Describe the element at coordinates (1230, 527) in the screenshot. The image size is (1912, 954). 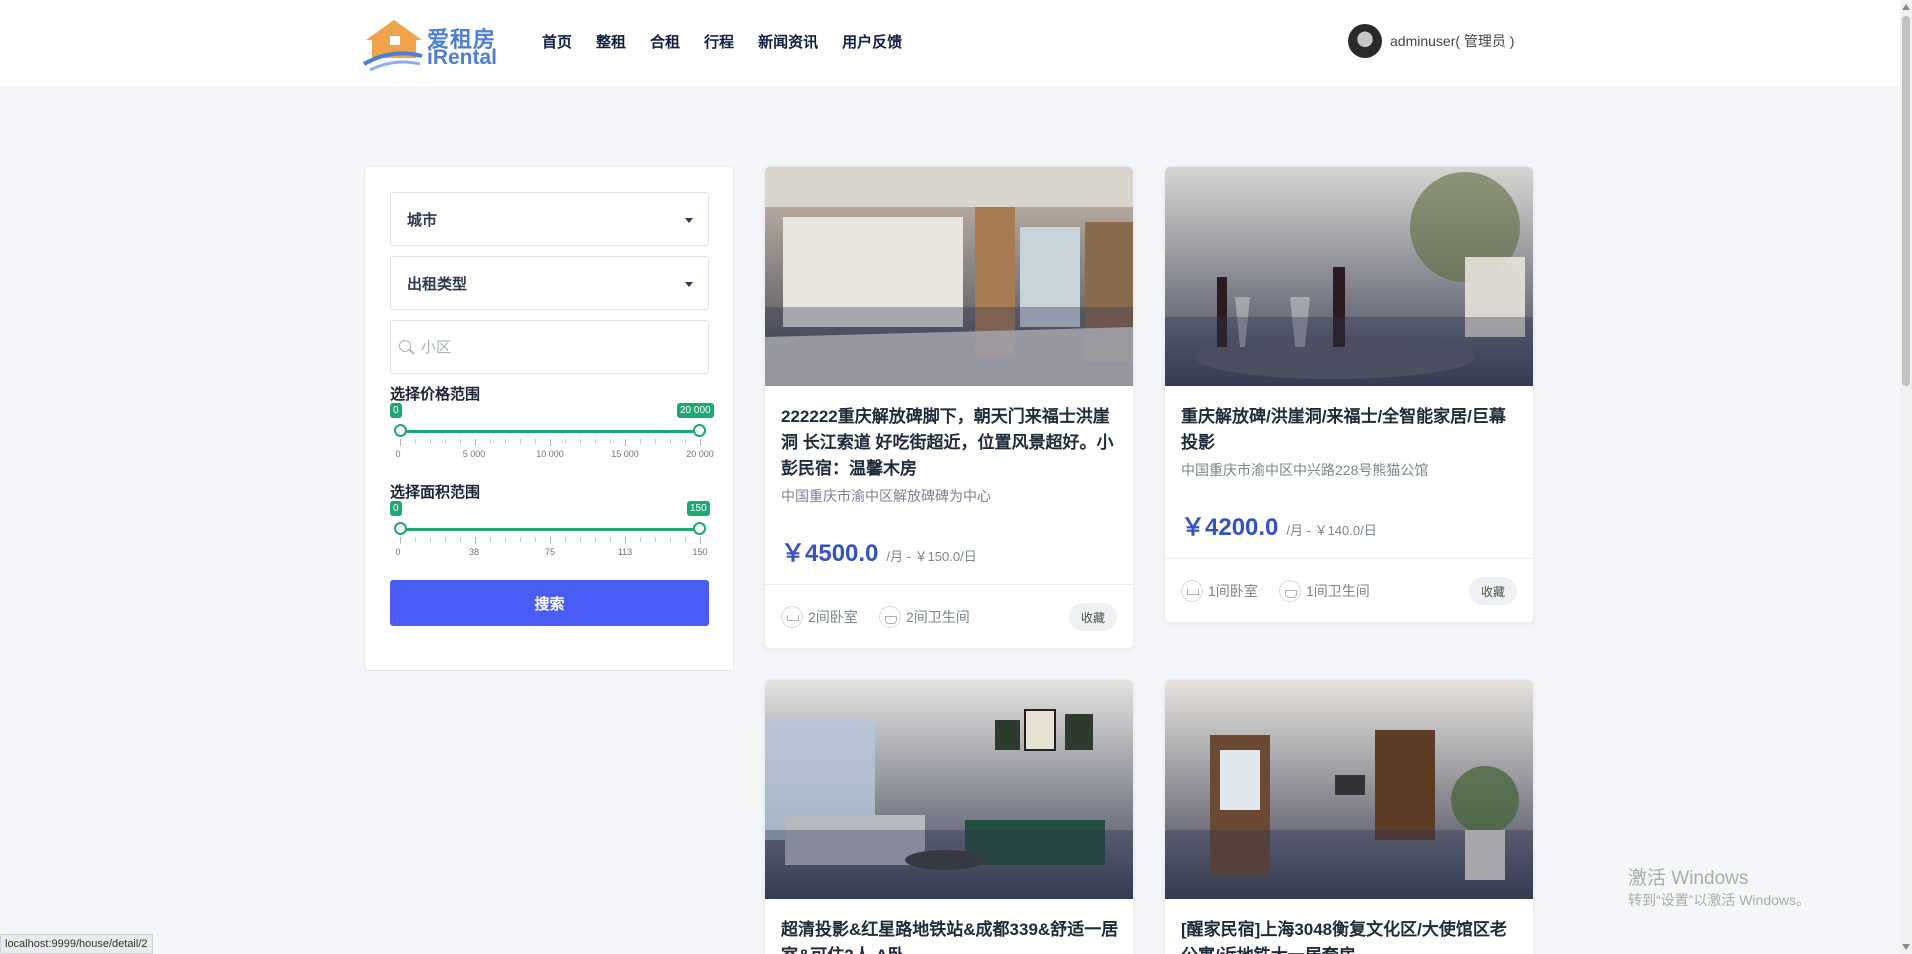
I see `listing-price-monthly: ￥4200.0` at that location.